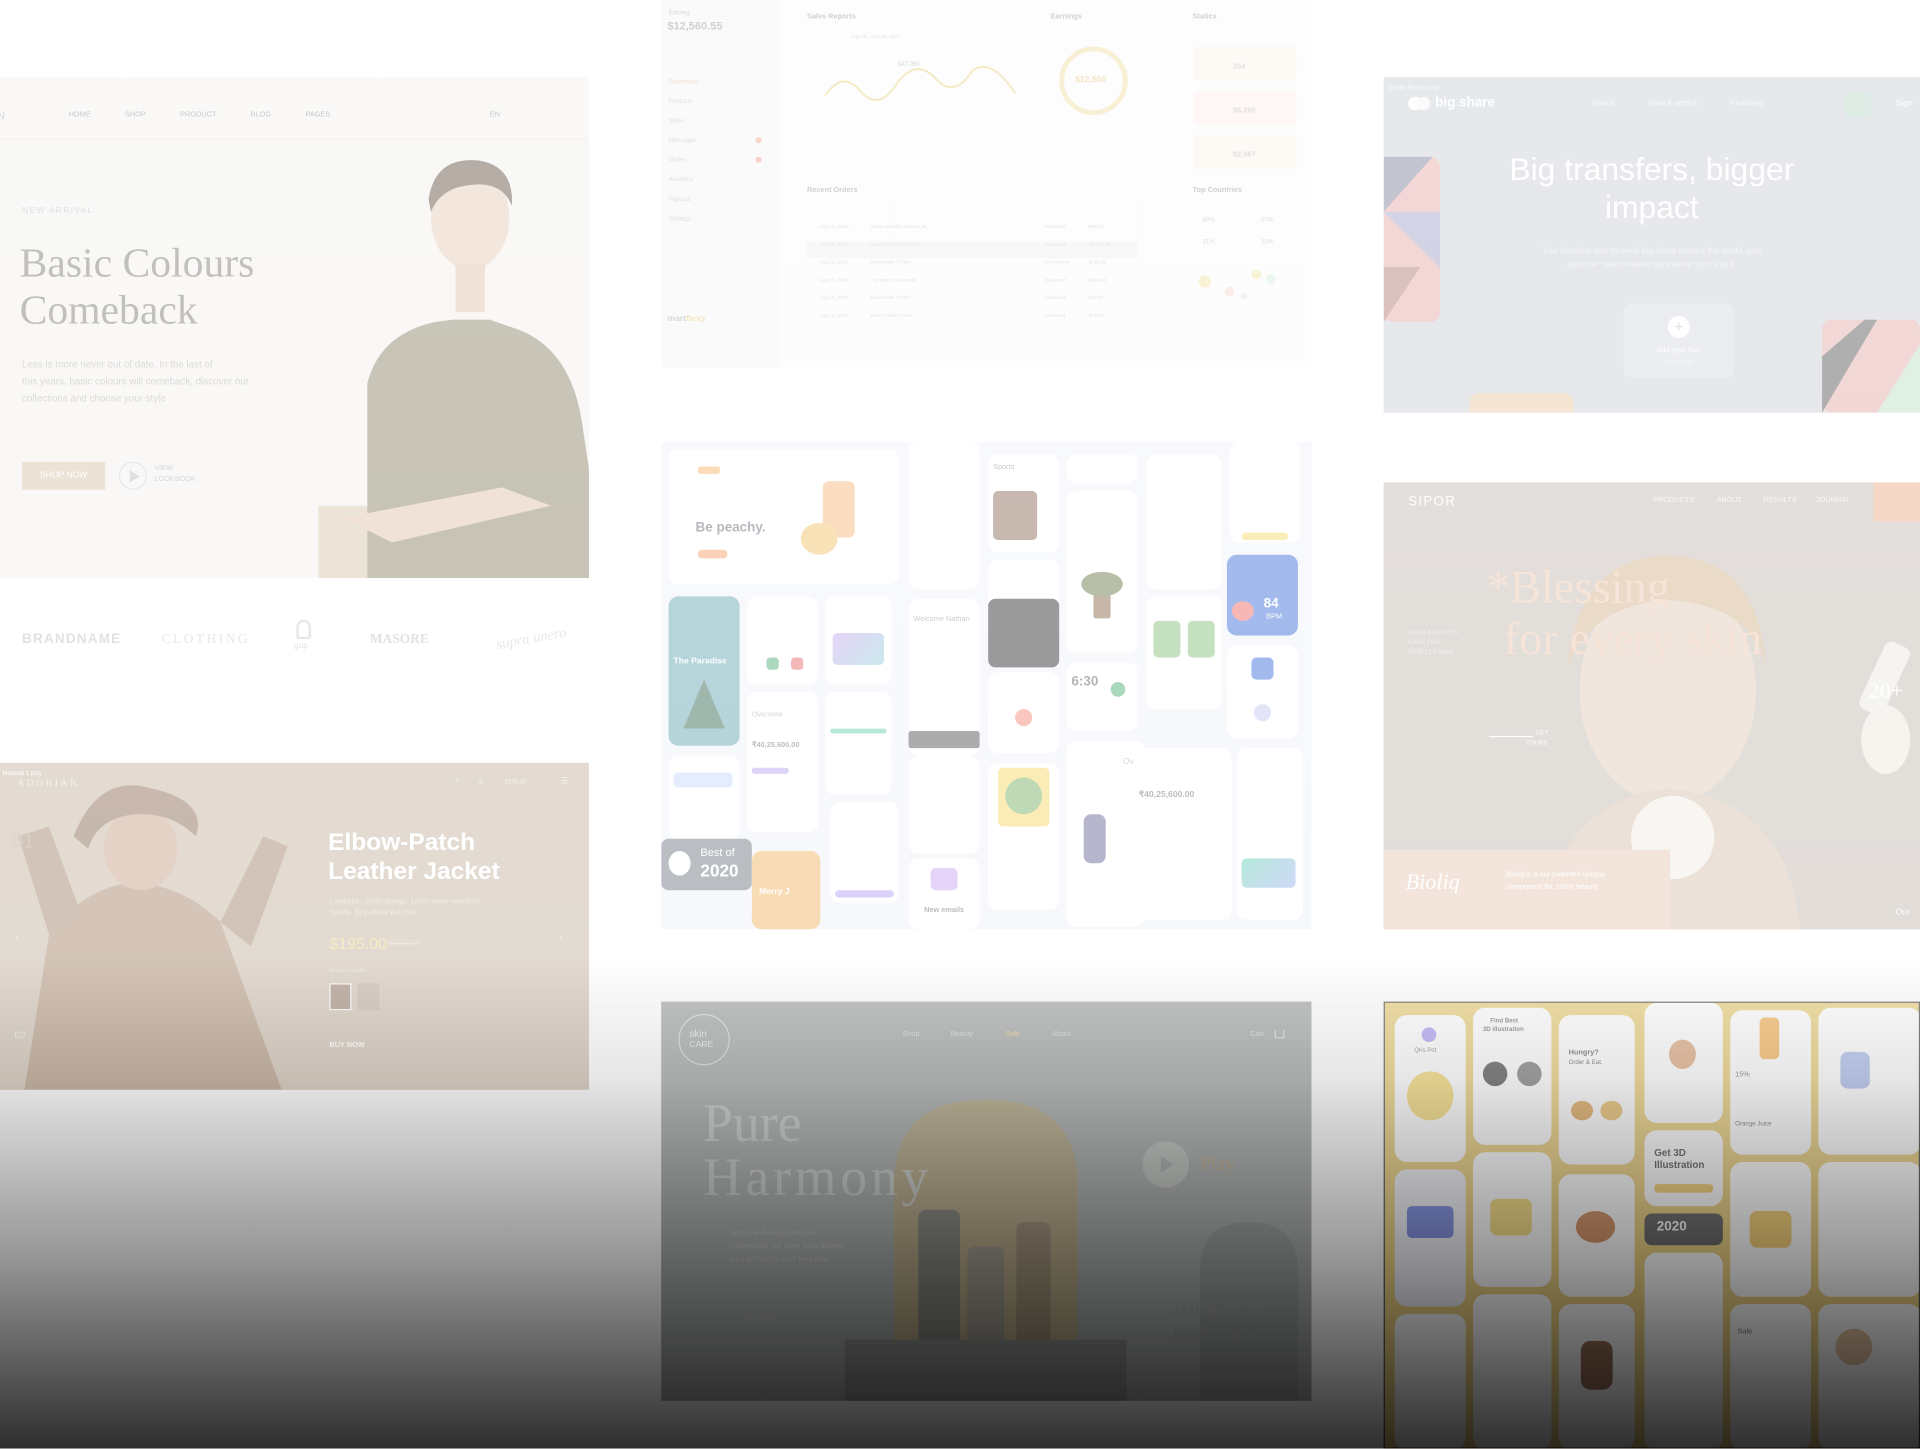 The width and height of the screenshot is (1920, 1449). I want to click on sale-screen: Sale, so click(1771, 1376).